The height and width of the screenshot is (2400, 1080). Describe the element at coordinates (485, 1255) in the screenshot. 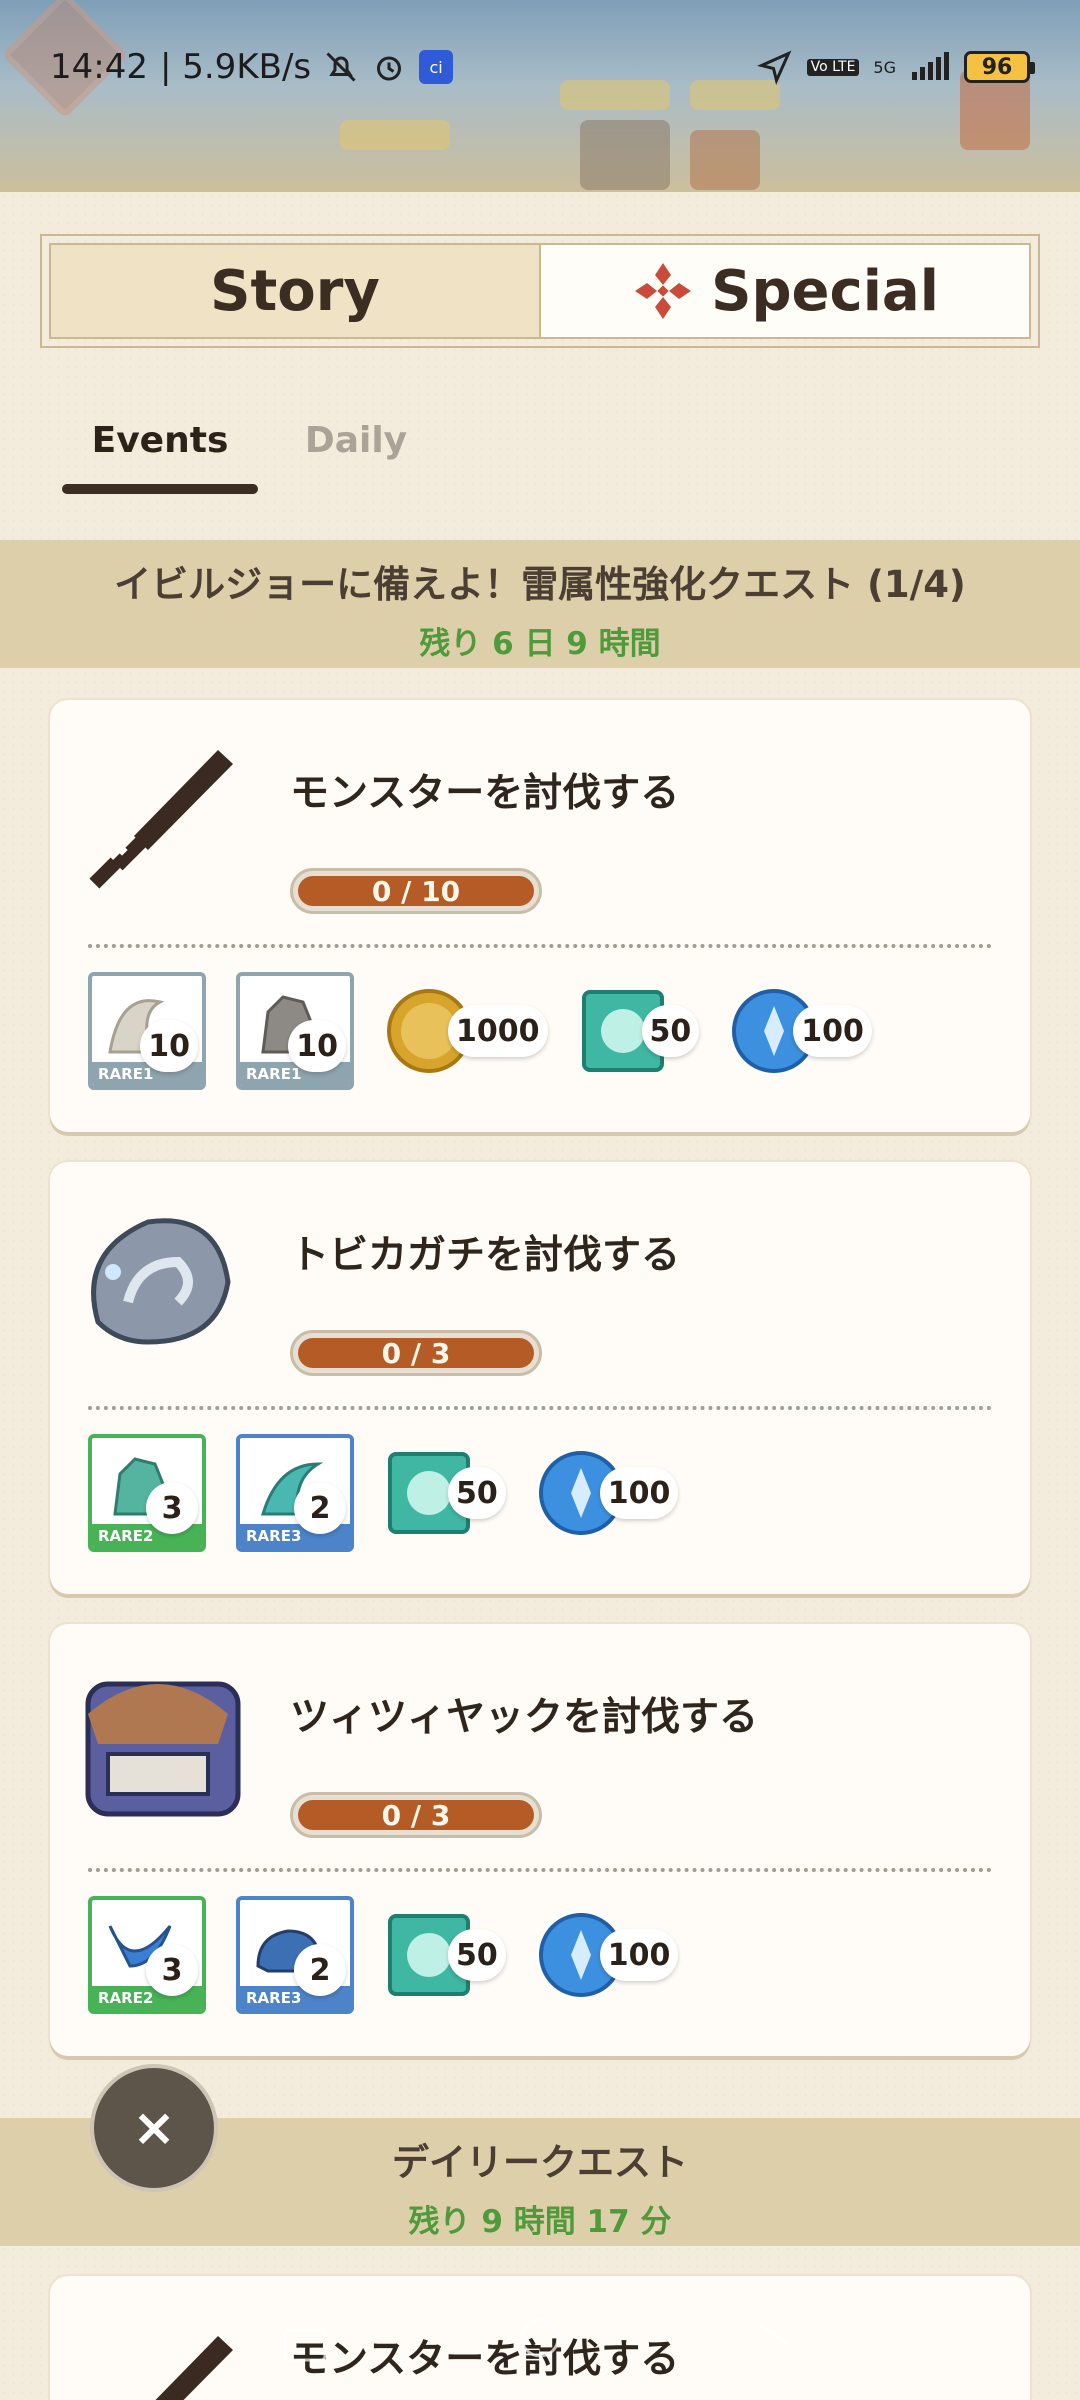

I see `quest-title: トビカガチを討伐する` at that location.